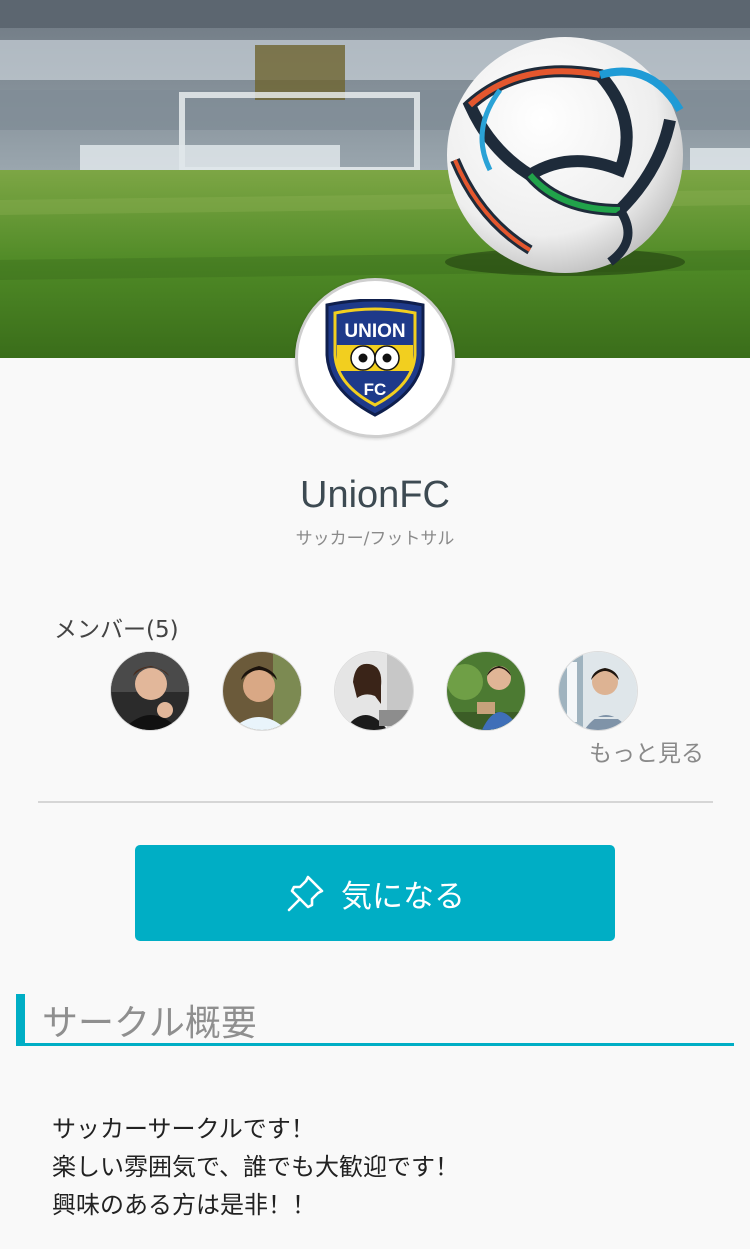 This screenshot has width=750, height=1249. Describe the element at coordinates (116, 630) in the screenshot. I see `members-label: メンバー(5)` at that location.